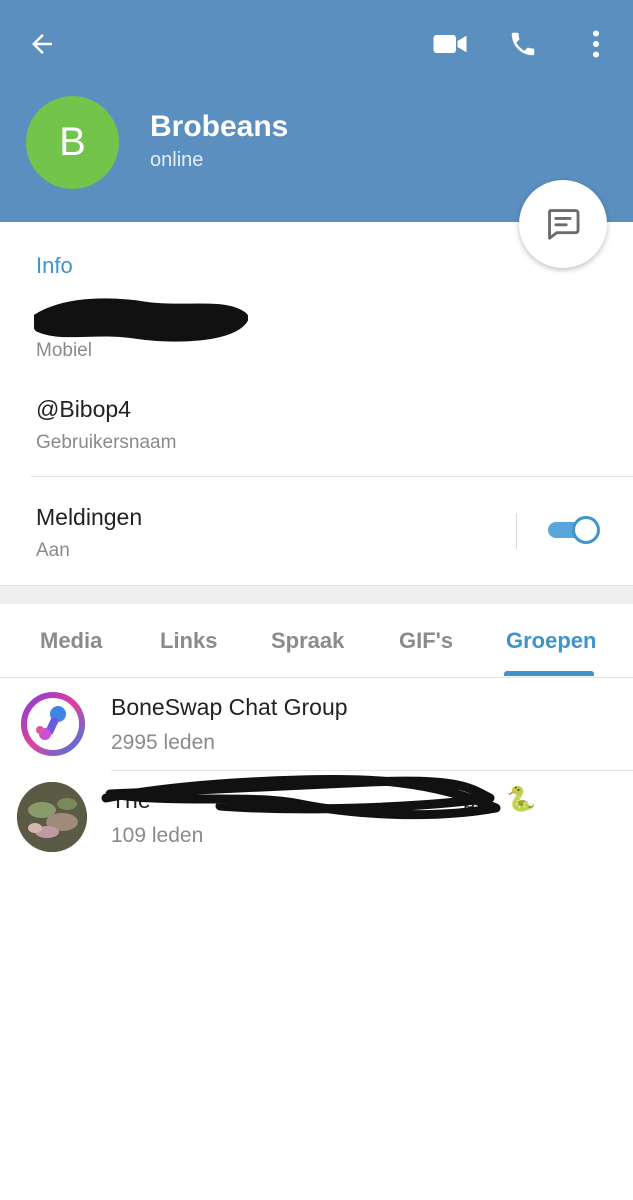 This screenshot has height=1200, width=633. Describe the element at coordinates (83, 409) in the screenshot. I see `username-value: @Bibop4` at that location.